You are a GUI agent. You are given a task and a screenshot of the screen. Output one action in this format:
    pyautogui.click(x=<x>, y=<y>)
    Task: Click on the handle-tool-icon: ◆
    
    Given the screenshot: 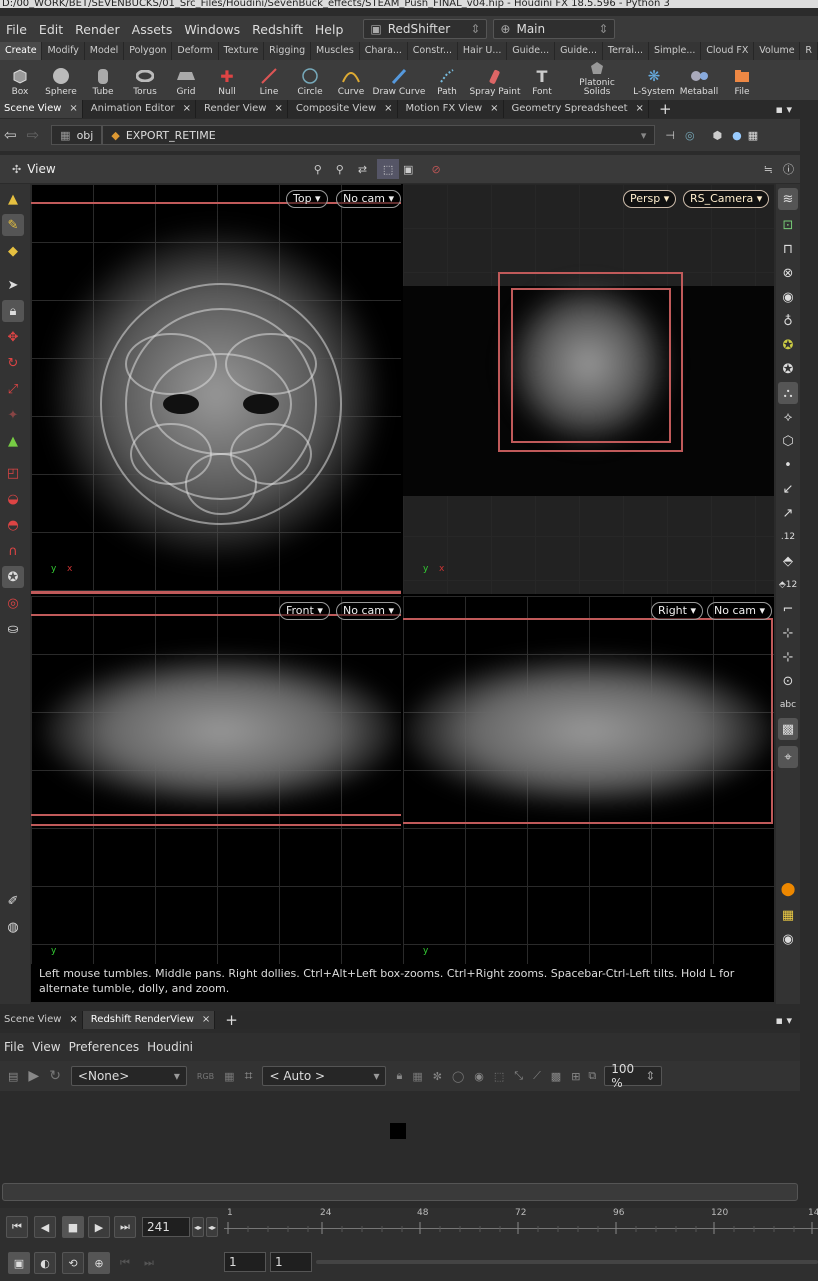 What is the action you would take?
    pyautogui.click(x=13, y=251)
    